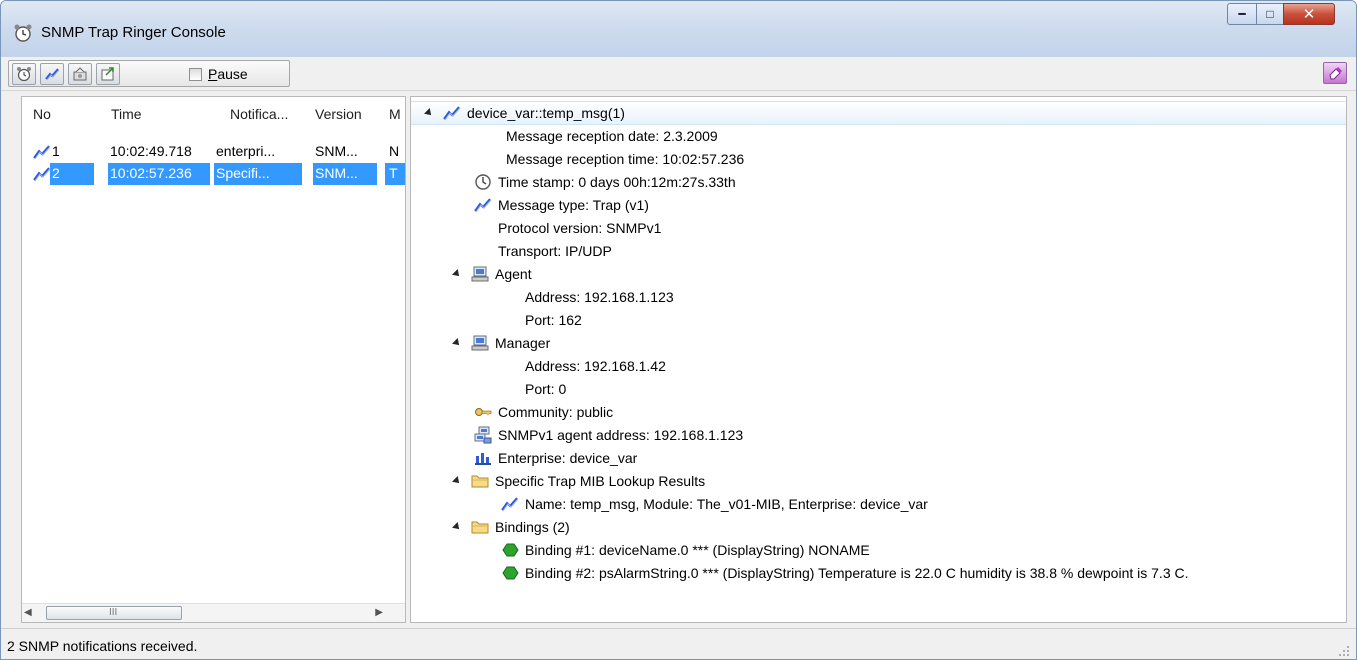 The width and height of the screenshot is (1357, 660). I want to click on tree-node: Community: public, so click(543, 412).